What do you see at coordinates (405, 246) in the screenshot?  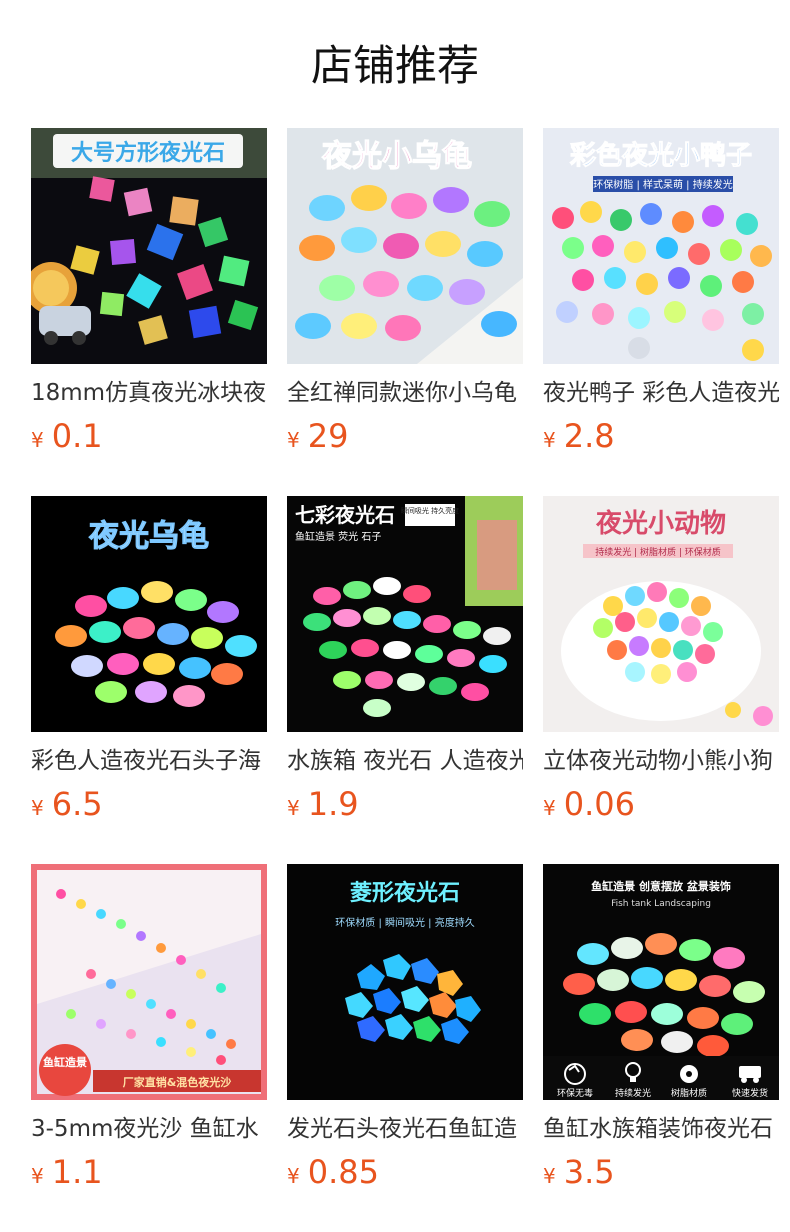 I see `product-image: 夜光小乌龟` at bounding box center [405, 246].